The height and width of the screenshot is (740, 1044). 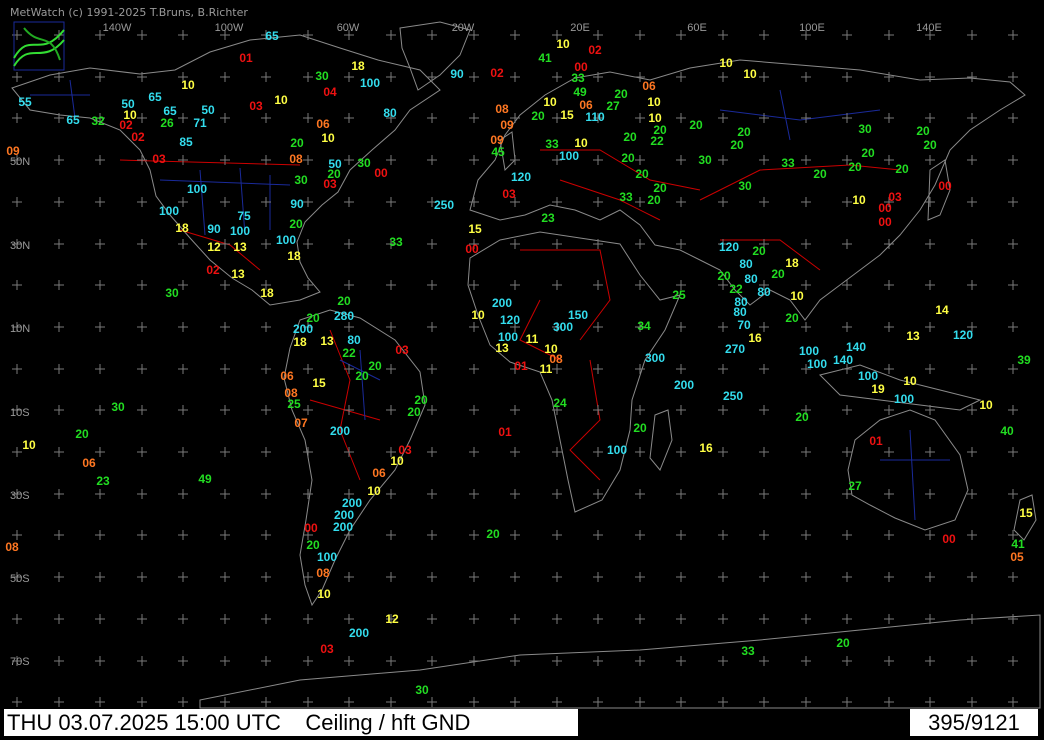 What do you see at coordinates (208, 110) in the screenshot?
I see `ceiling-value: 50` at bounding box center [208, 110].